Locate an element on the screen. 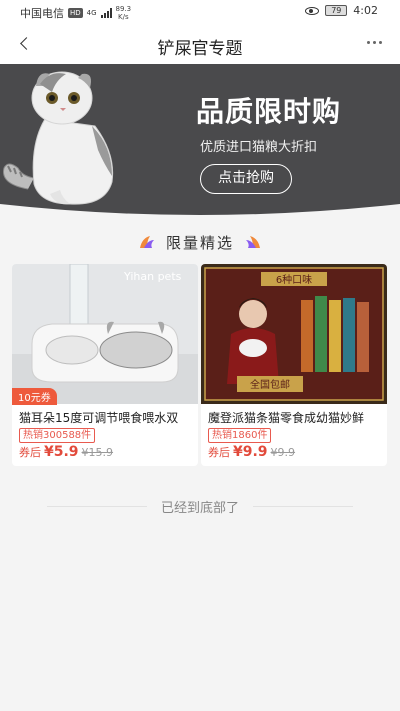 This screenshot has width=400, height=711. cat-illustration is located at coordinates (58, 138).